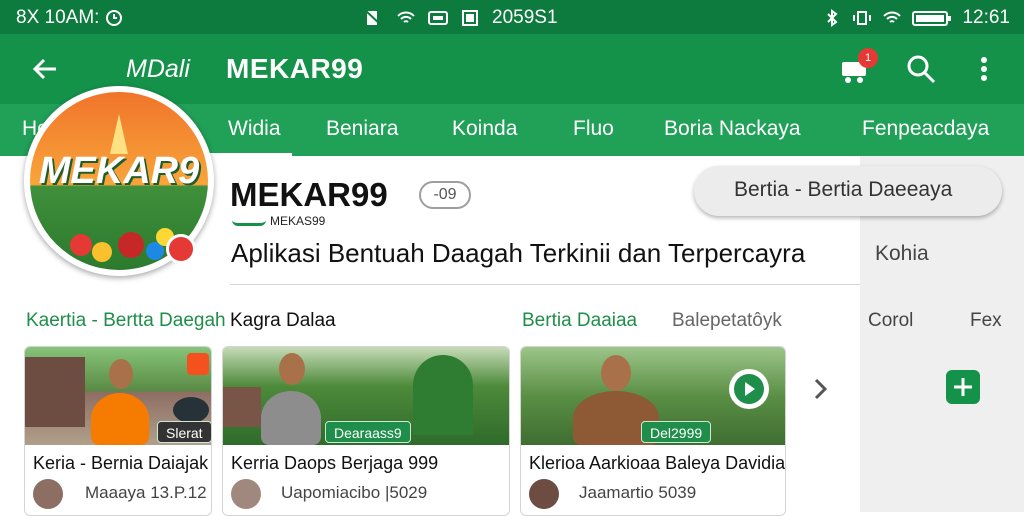  Describe the element at coordinates (115, 18) in the screenshot. I see `clock-icon` at that location.